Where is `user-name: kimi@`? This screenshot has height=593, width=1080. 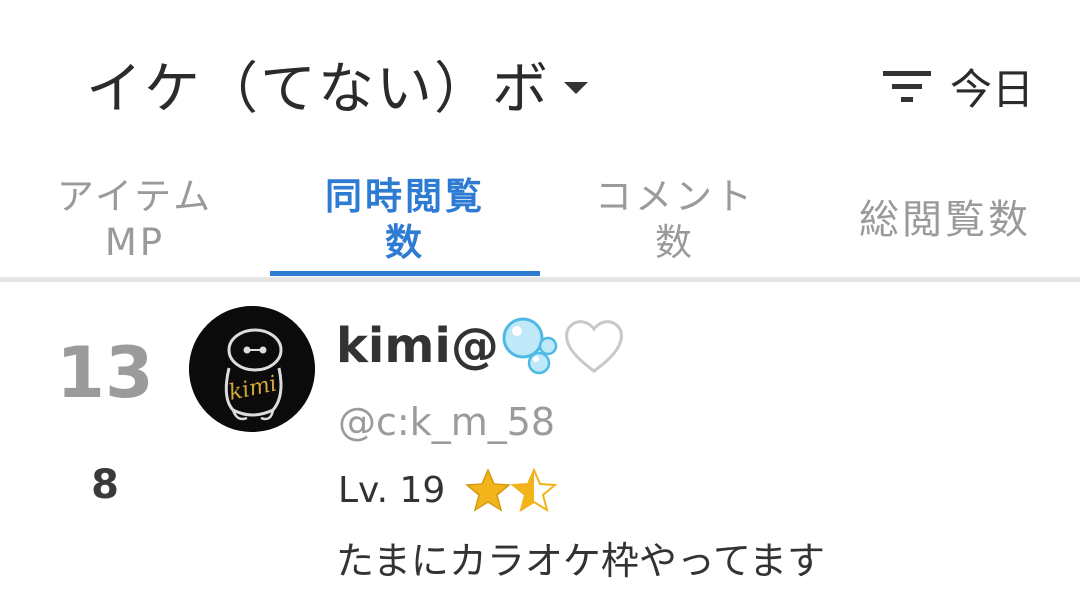
user-name: kimi@ is located at coordinates (417, 346).